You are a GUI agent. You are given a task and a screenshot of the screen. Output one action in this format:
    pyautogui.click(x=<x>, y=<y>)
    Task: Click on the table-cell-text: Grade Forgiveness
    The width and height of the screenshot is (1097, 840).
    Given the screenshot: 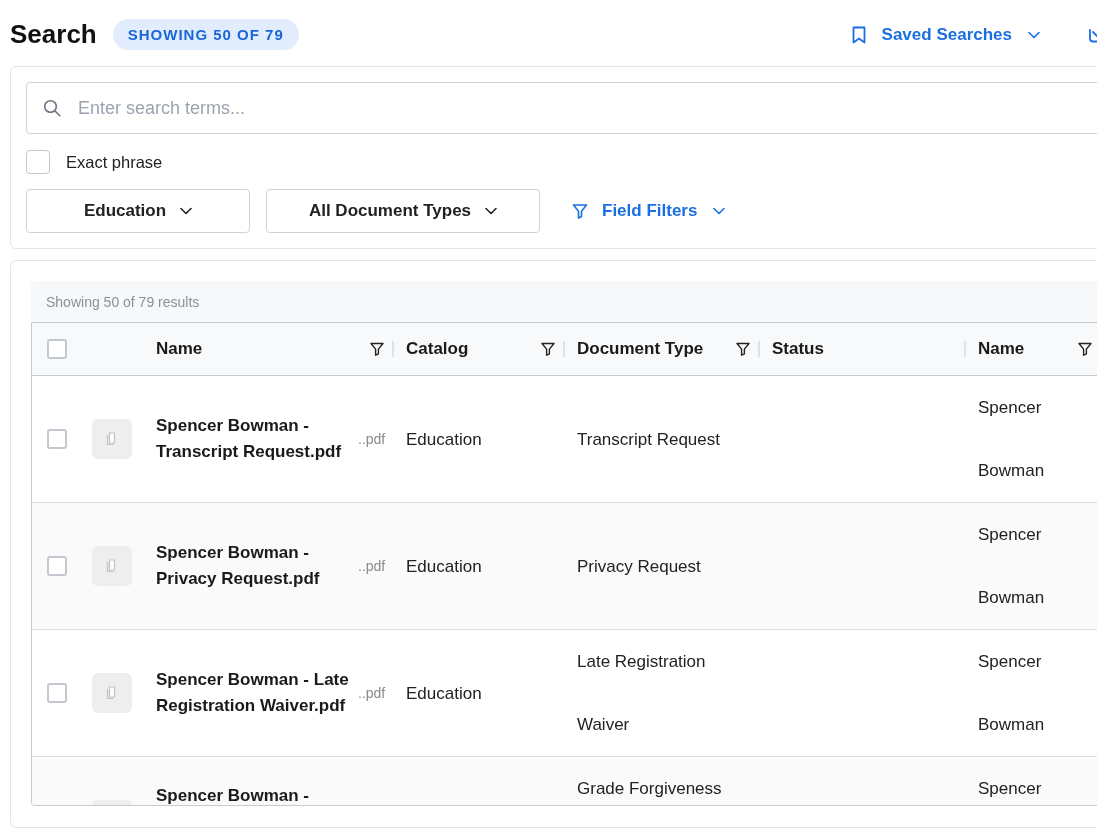 What is the action you would take?
    pyautogui.click(x=650, y=789)
    